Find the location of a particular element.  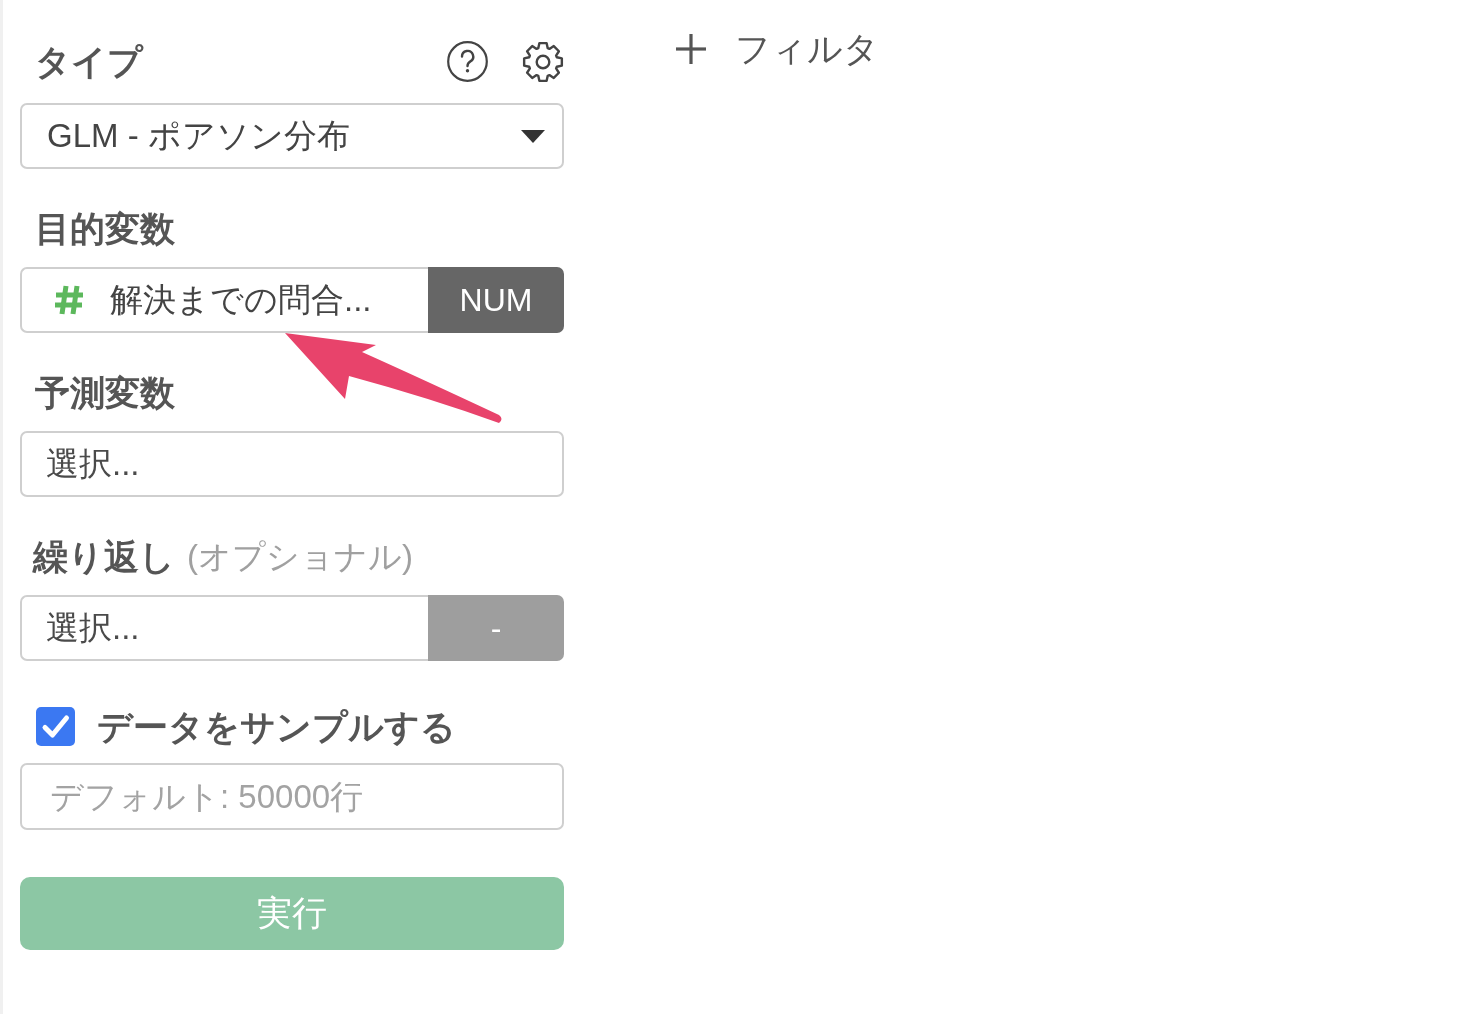

type-select: GLM - ポアソン分布 is located at coordinates (292, 136).